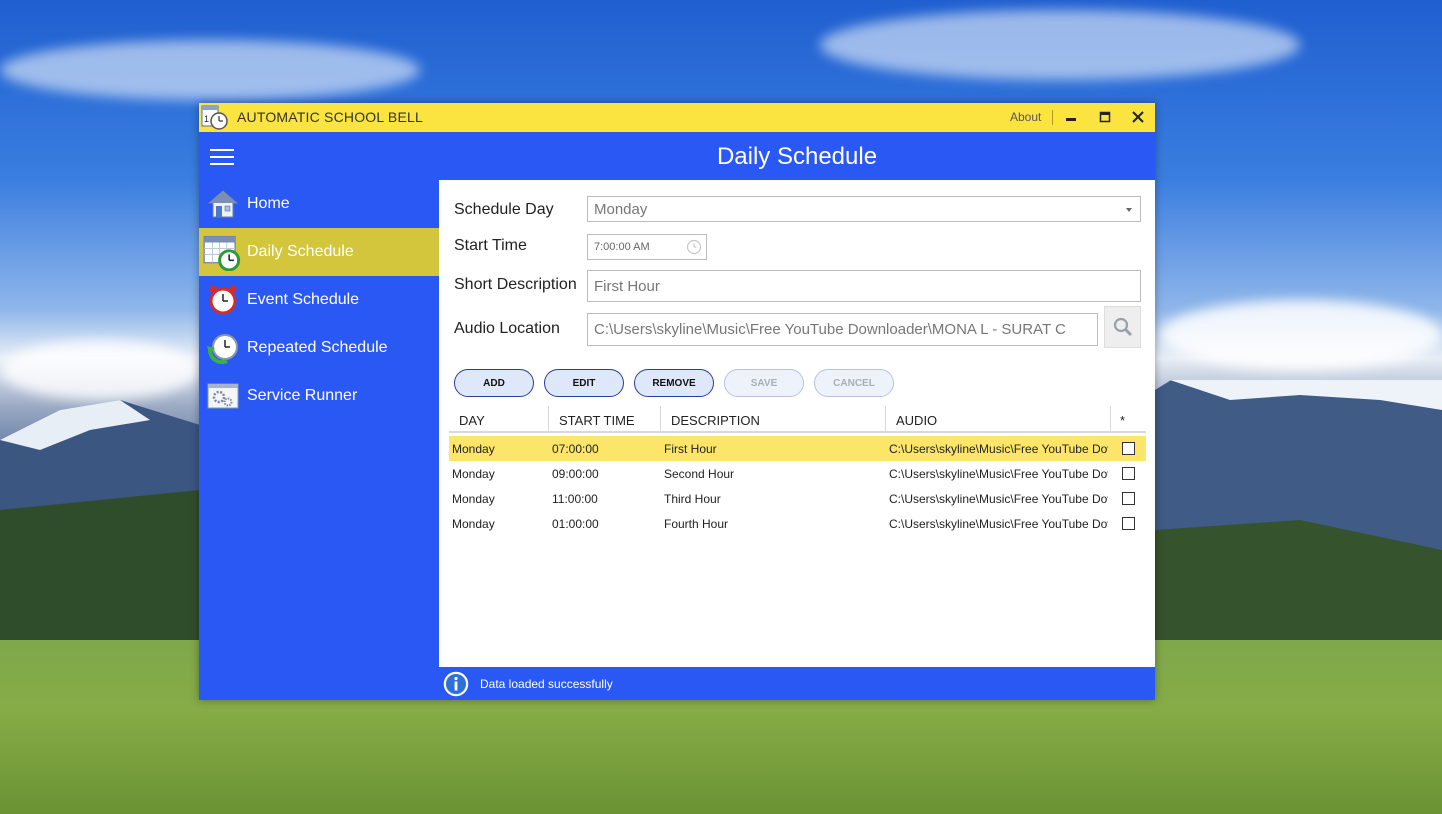 Image resolution: width=1442 pixels, height=814 pixels. Describe the element at coordinates (223, 300) in the screenshot. I see `alarm-clock-icon` at that location.